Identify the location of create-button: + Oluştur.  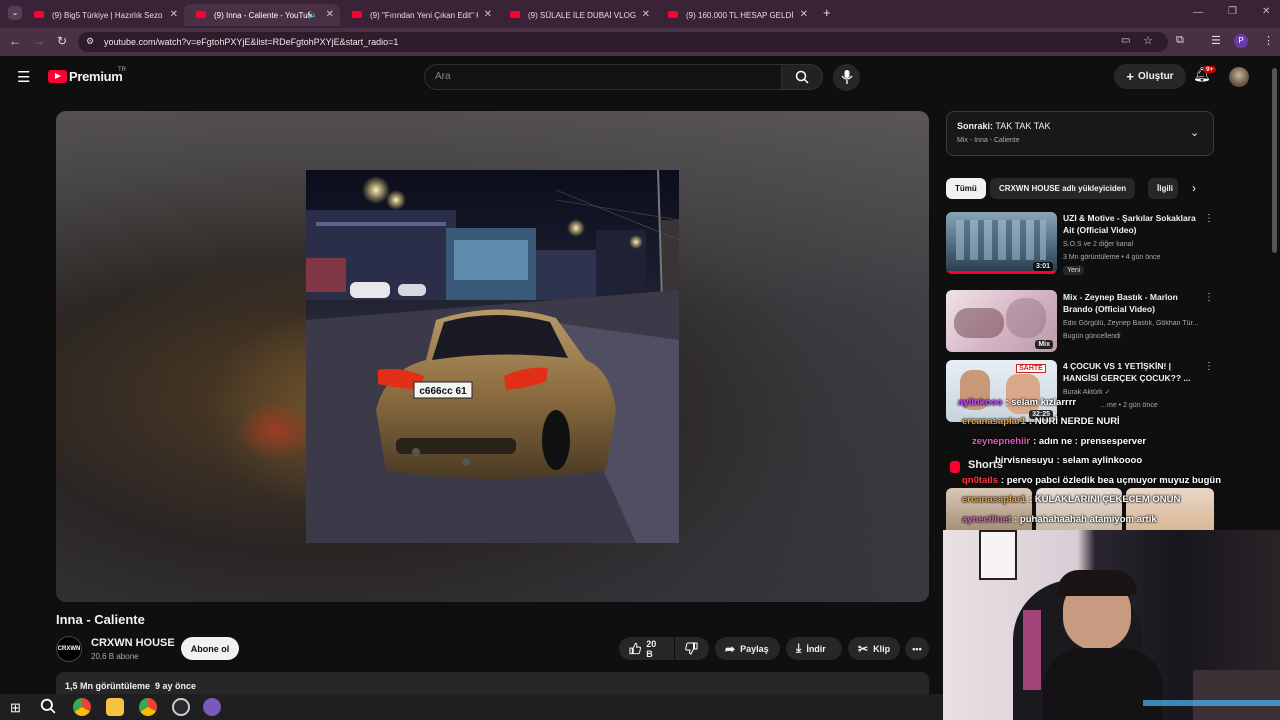
(1150, 76).